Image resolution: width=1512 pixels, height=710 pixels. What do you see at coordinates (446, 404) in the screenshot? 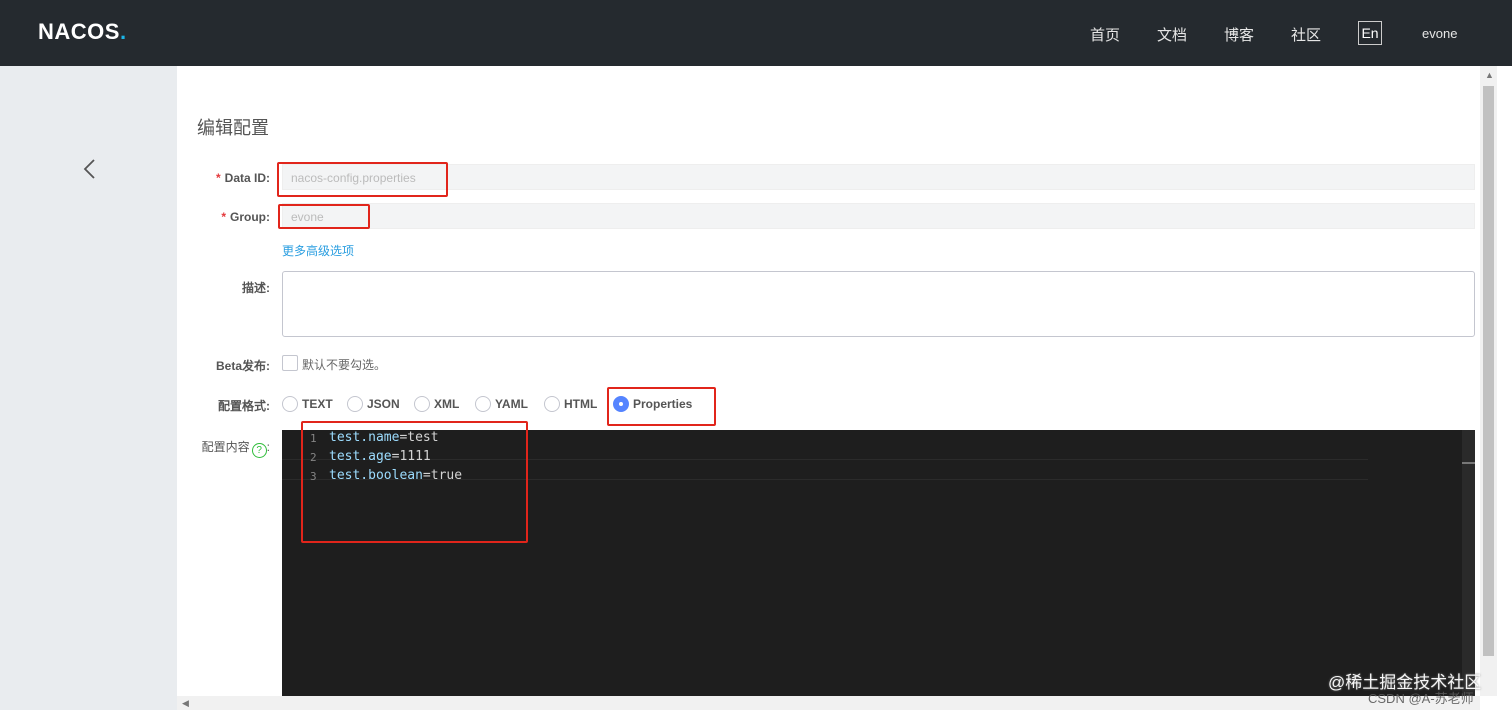
I see `format-label-xml: XML` at bounding box center [446, 404].